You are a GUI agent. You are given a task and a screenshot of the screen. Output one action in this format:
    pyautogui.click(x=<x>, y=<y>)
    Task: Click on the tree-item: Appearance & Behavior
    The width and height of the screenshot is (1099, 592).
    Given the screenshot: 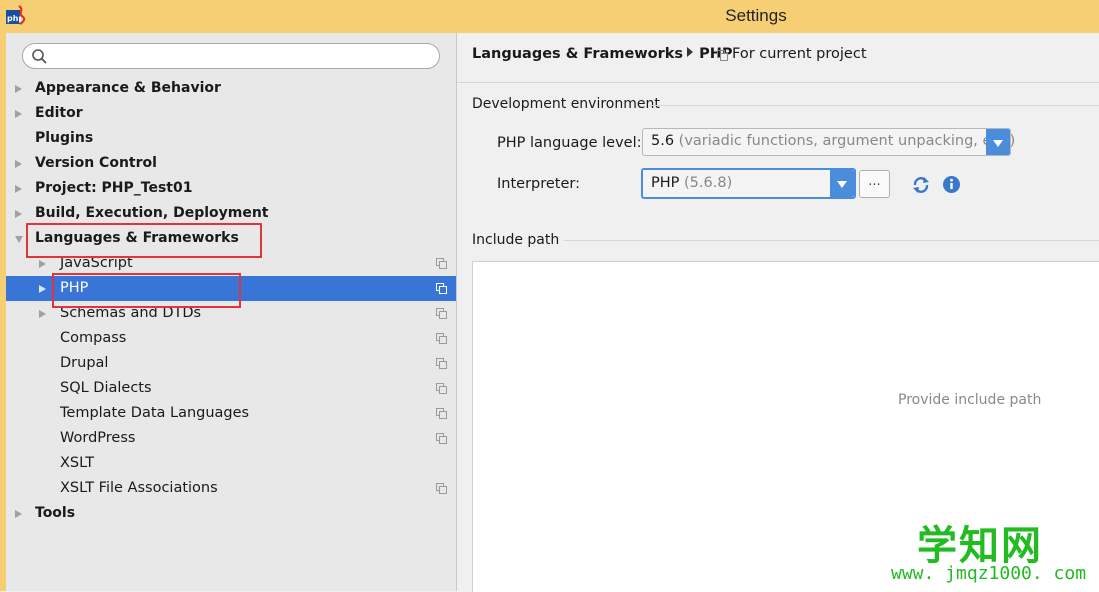 What is the action you would take?
    pyautogui.click(x=231, y=88)
    